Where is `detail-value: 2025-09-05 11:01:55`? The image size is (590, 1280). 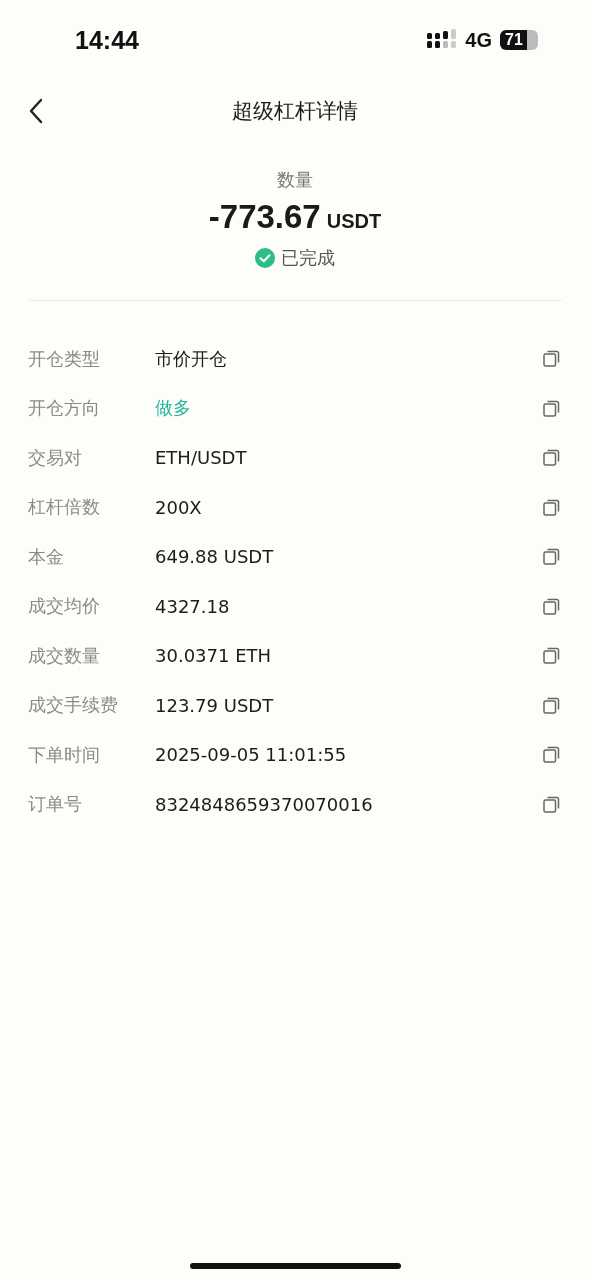
detail-value: 2025-09-05 11:01:55 is located at coordinates (251, 755).